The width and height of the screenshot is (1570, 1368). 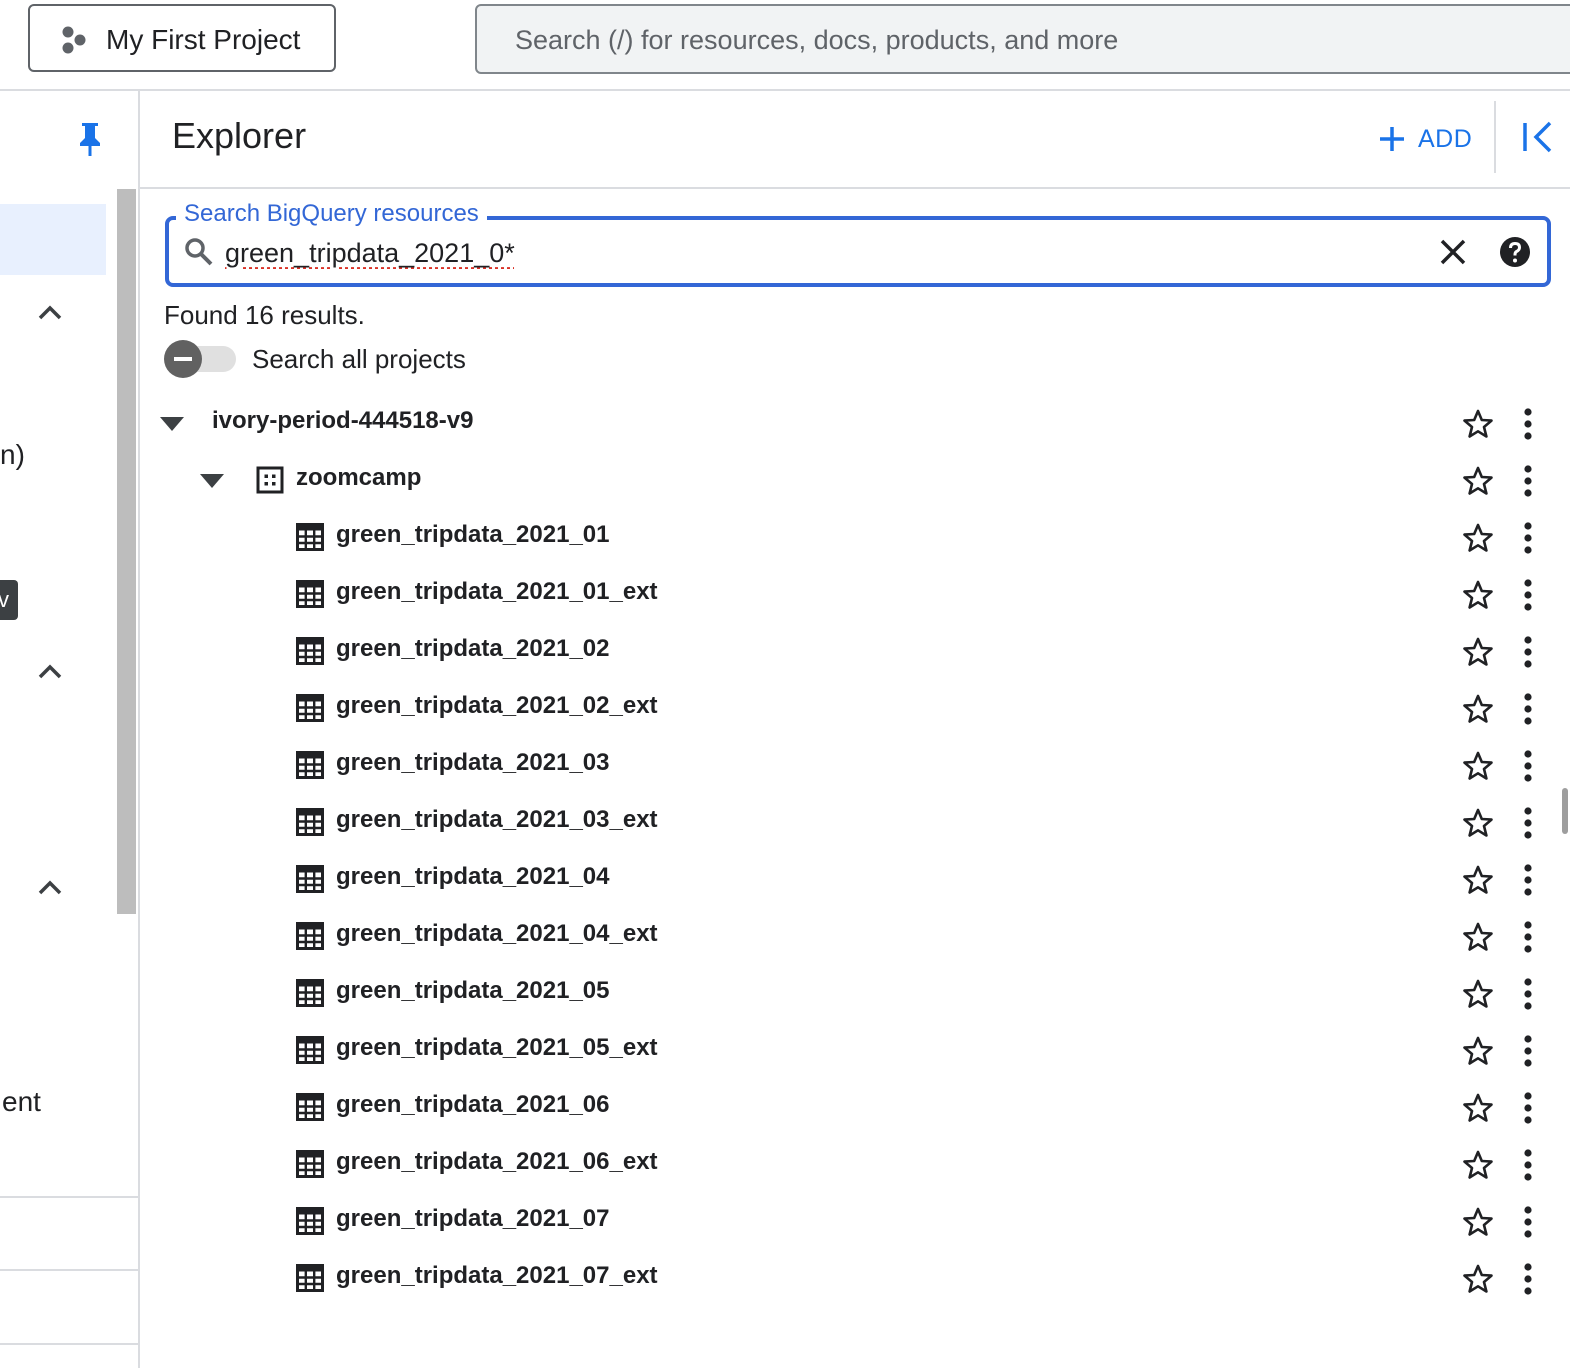 I want to click on tree-row-table: green_tripdata_2021_06_ext, so click(x=855, y=1164).